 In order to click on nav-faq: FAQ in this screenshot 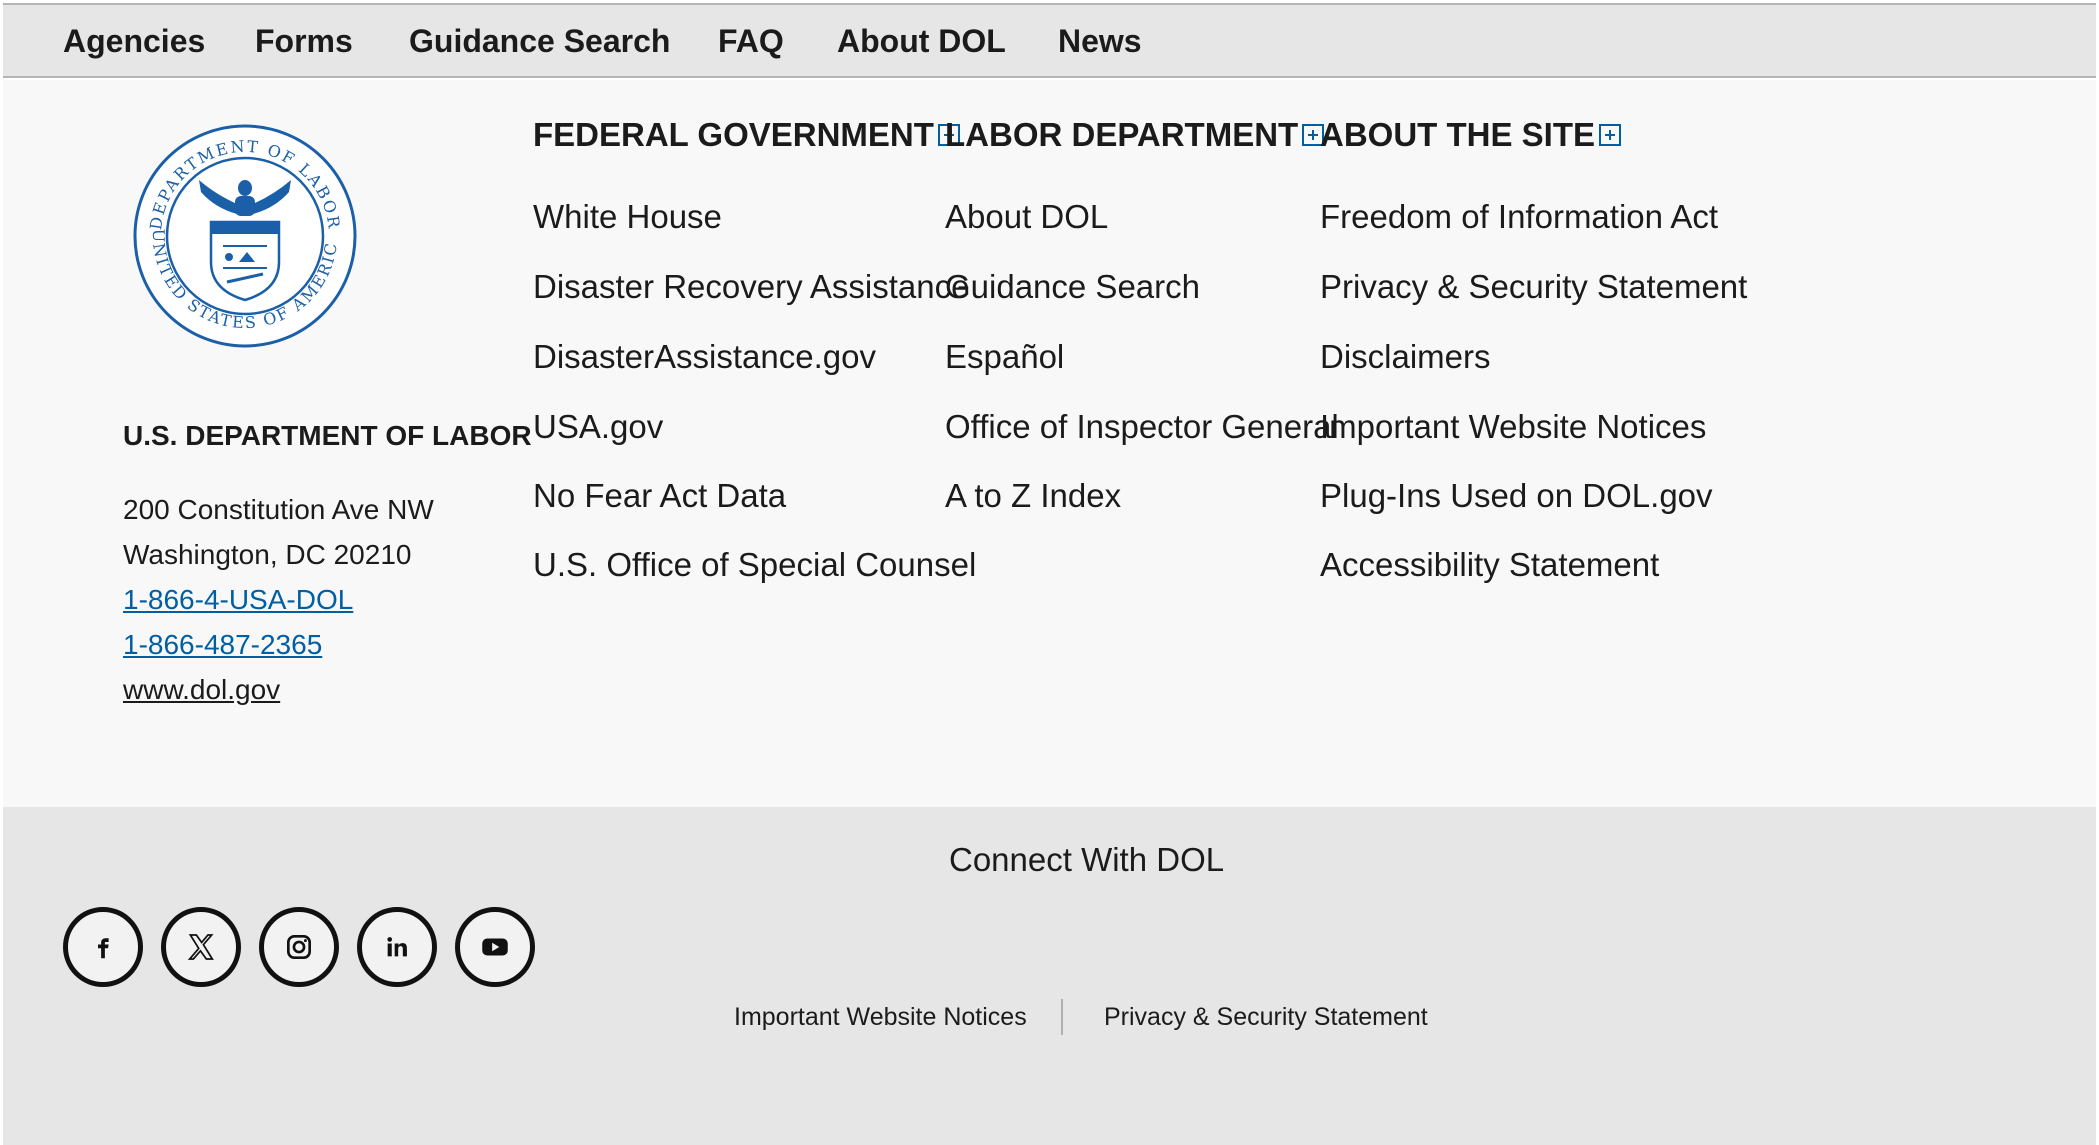, I will do `click(751, 41)`.